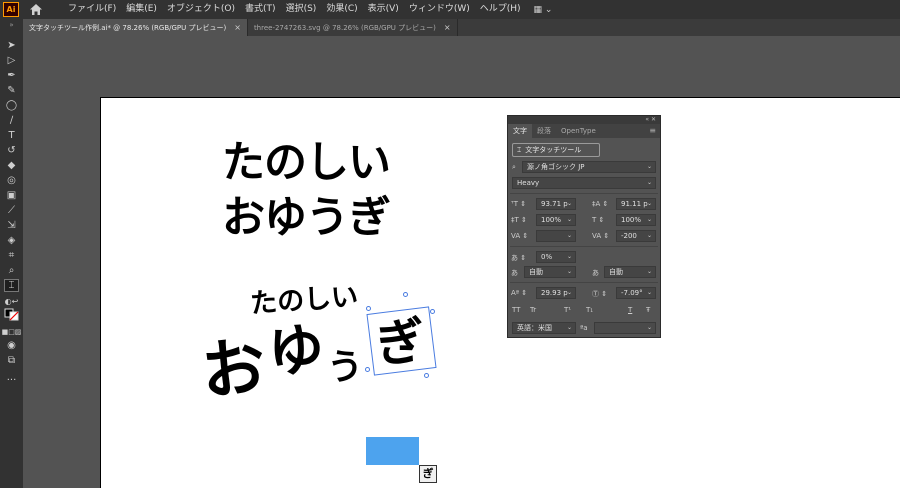 The width and height of the screenshot is (900, 488). I want to click on touch-type-bounding-box, so click(401, 341).